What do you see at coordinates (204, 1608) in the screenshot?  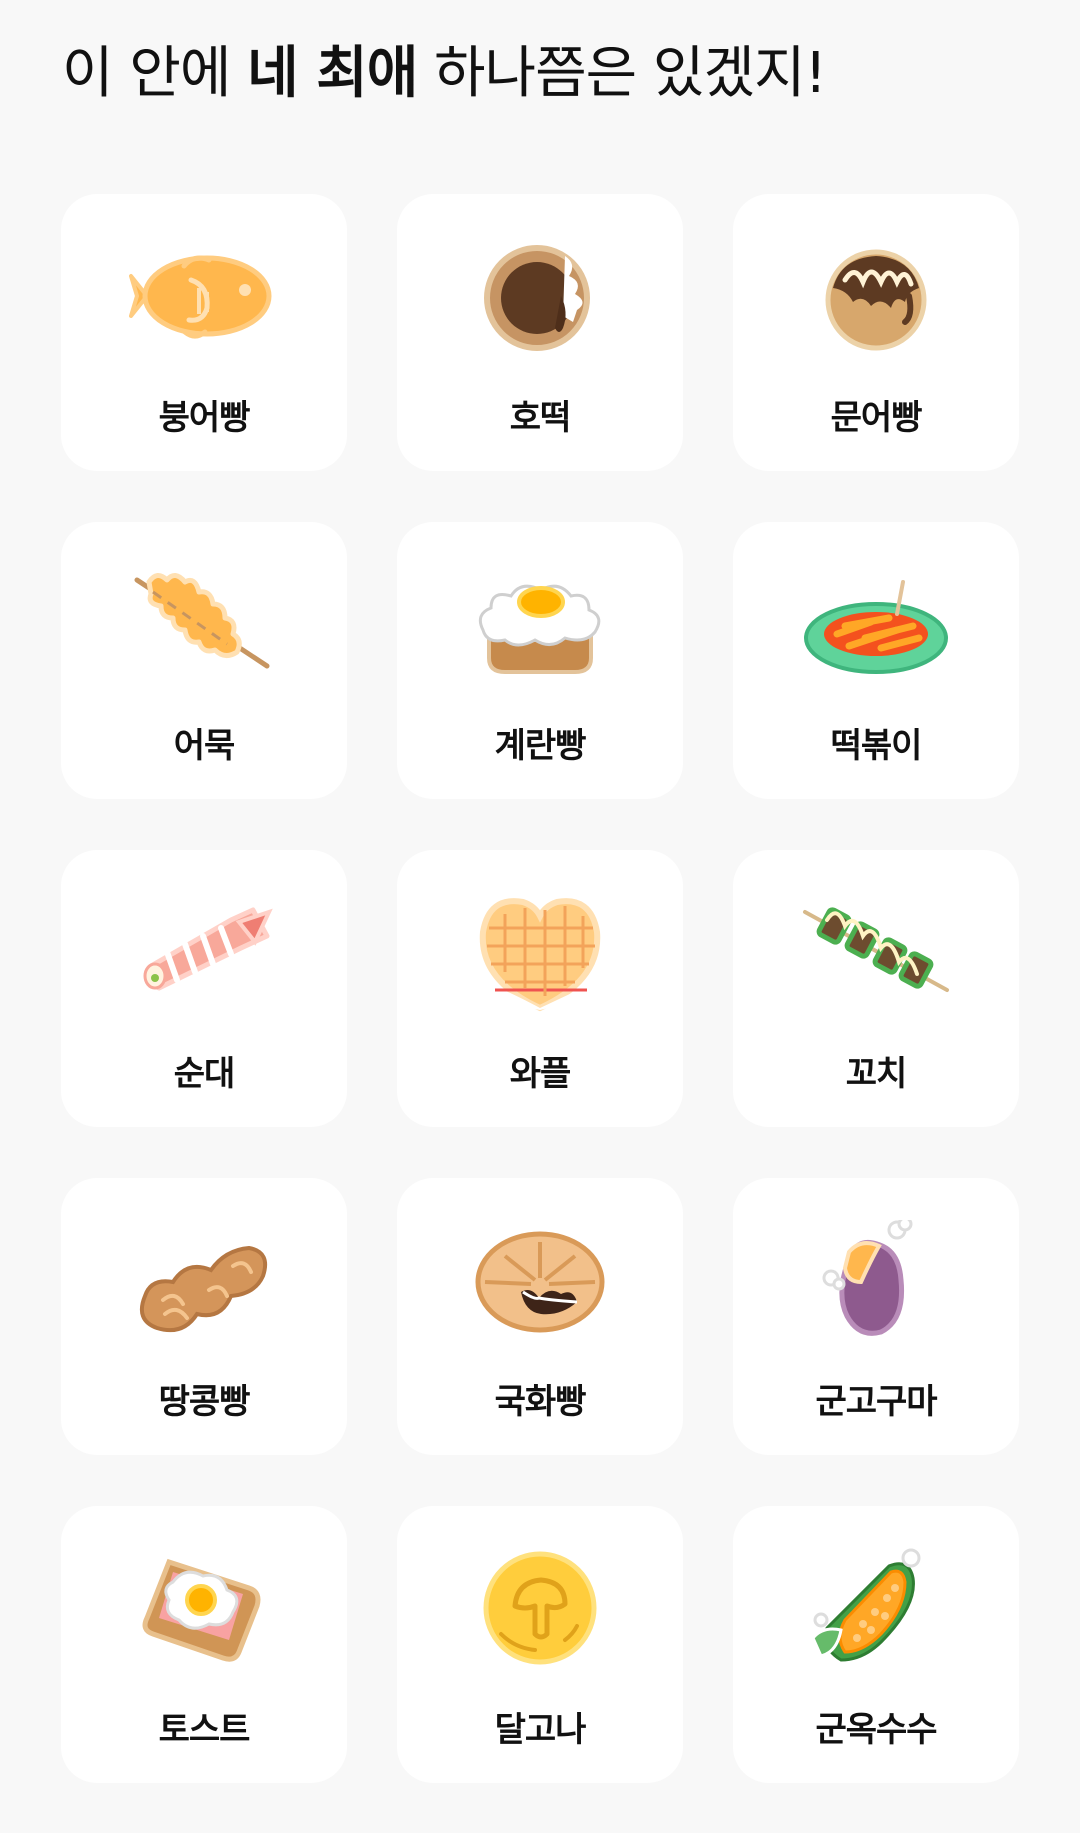 I see `toast-icon` at bounding box center [204, 1608].